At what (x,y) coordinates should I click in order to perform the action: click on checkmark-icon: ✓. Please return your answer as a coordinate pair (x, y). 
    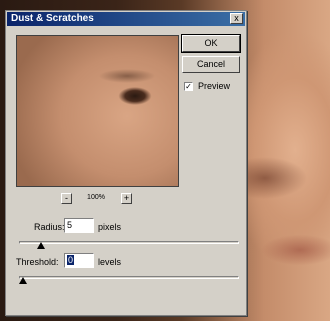
    Looking at the image, I should click on (188, 86).